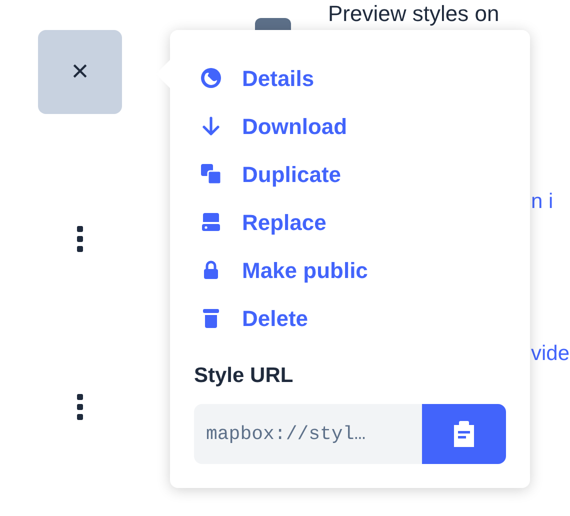 Image resolution: width=570 pixels, height=516 pixels. Describe the element at coordinates (550, 353) in the screenshot. I see `link-text: vide` at that location.